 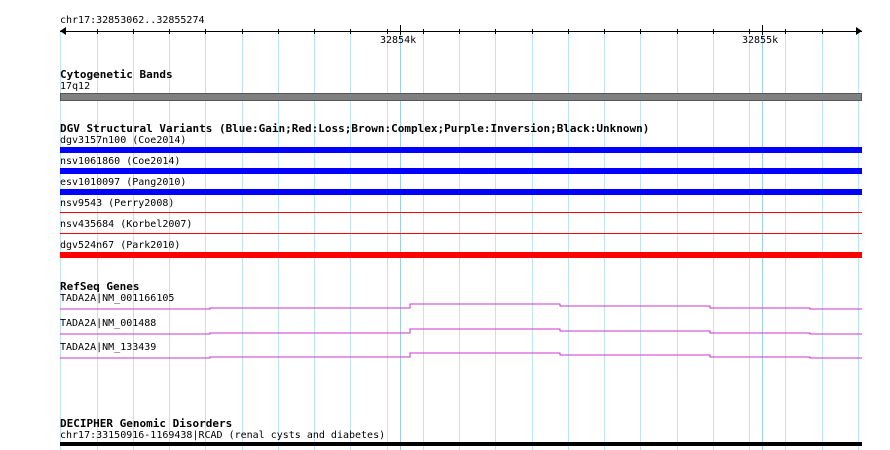 I want to click on ruler-tick-label: 32855k, so click(x=760, y=40).